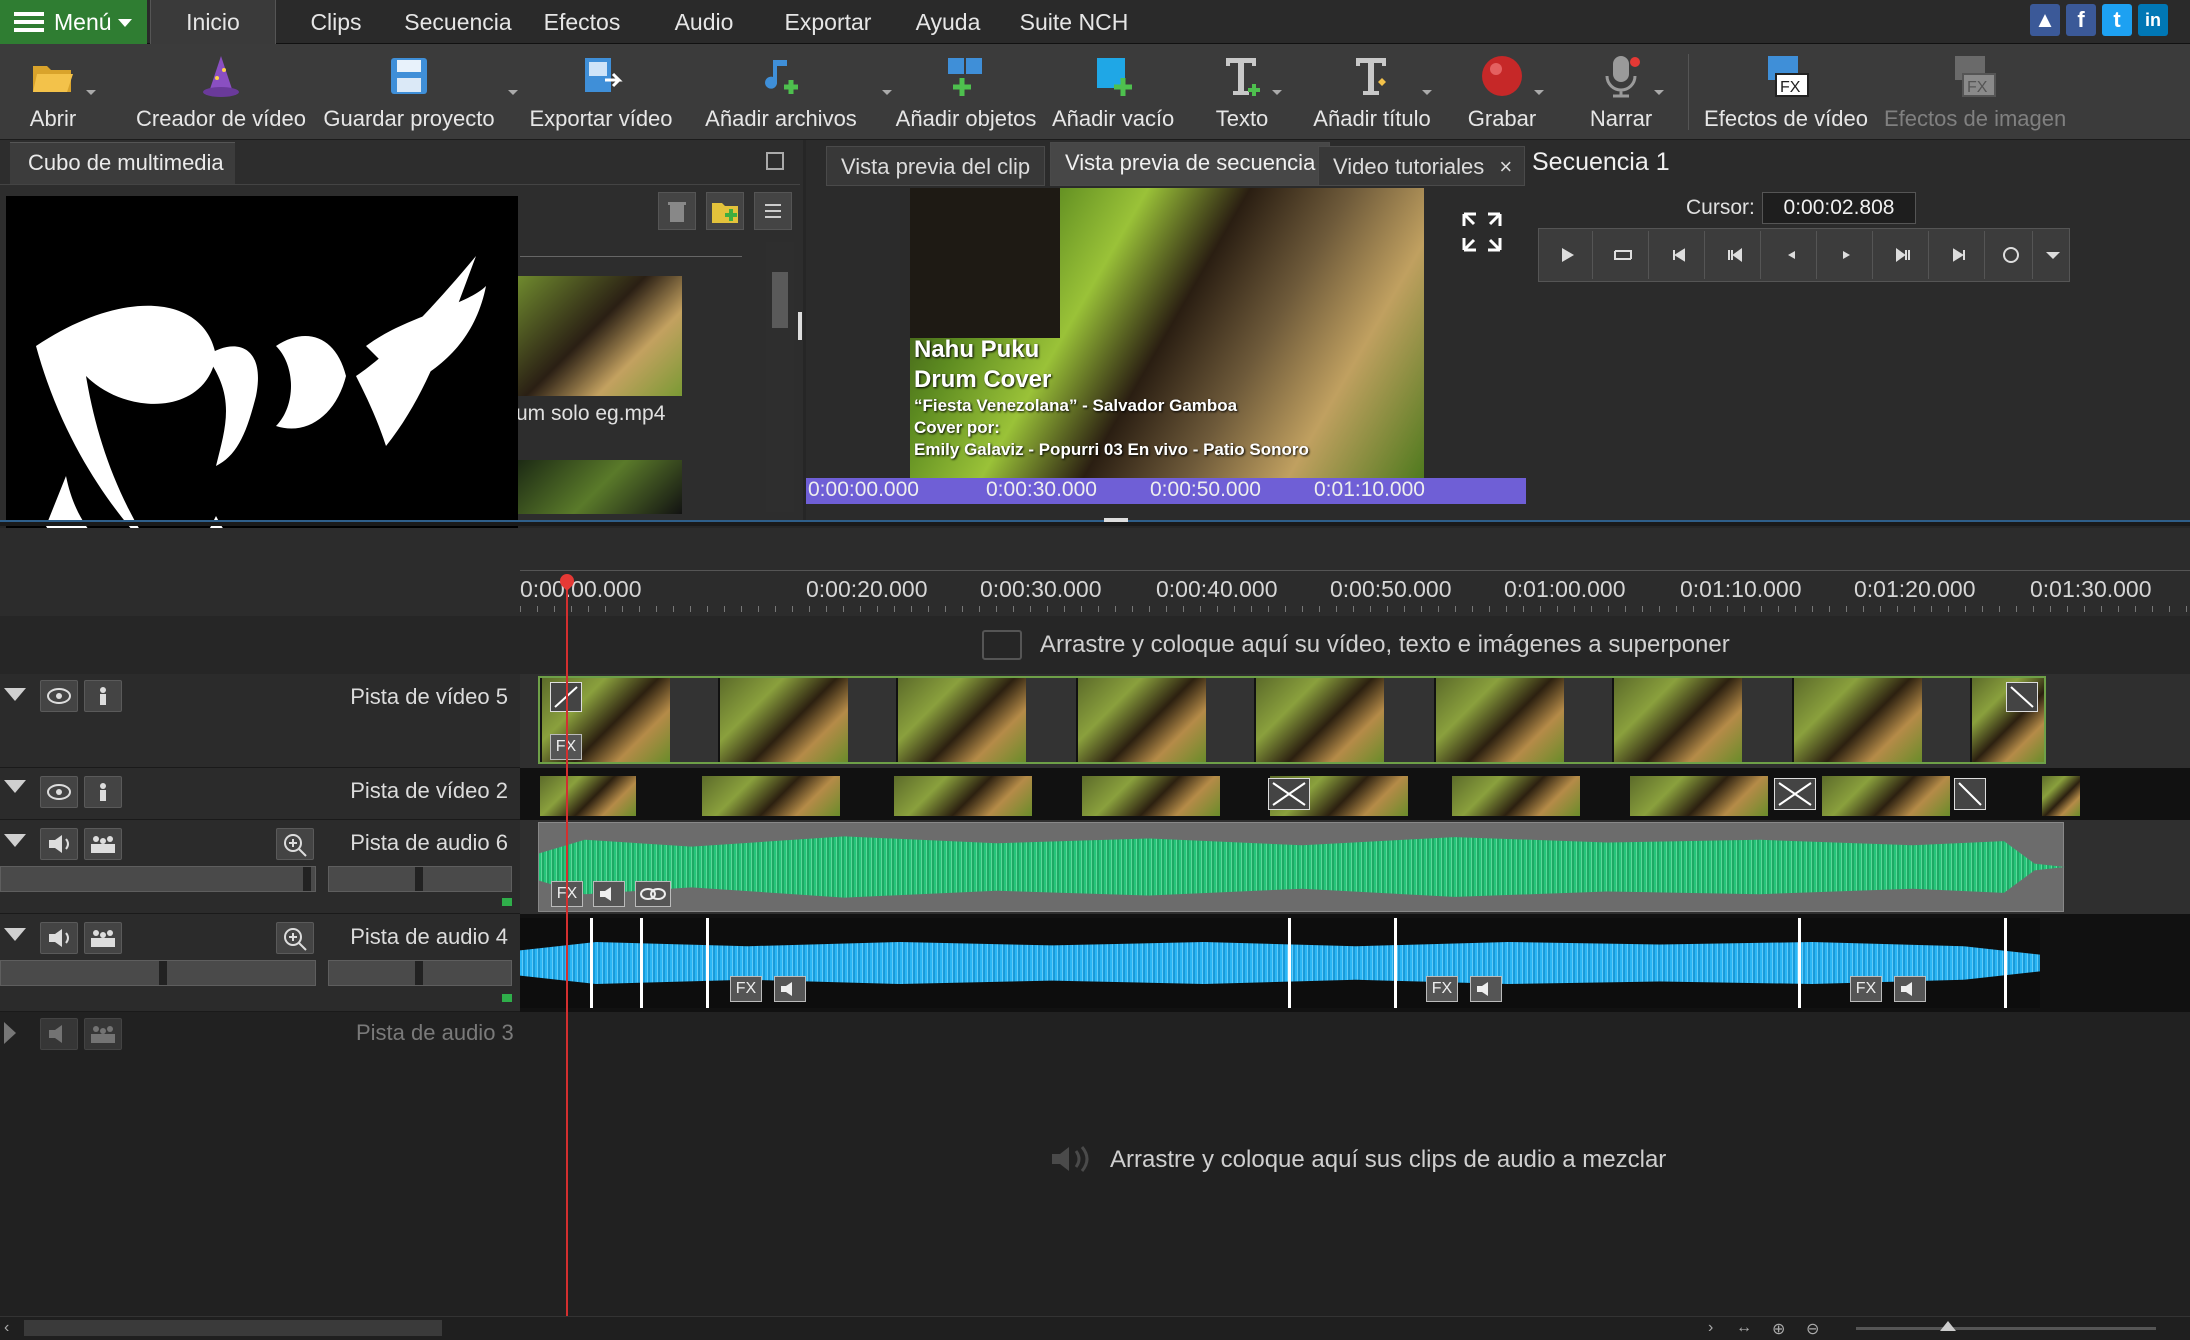 This screenshot has width=2190, height=1340. I want to click on horizontal-splitter, so click(1095, 523).